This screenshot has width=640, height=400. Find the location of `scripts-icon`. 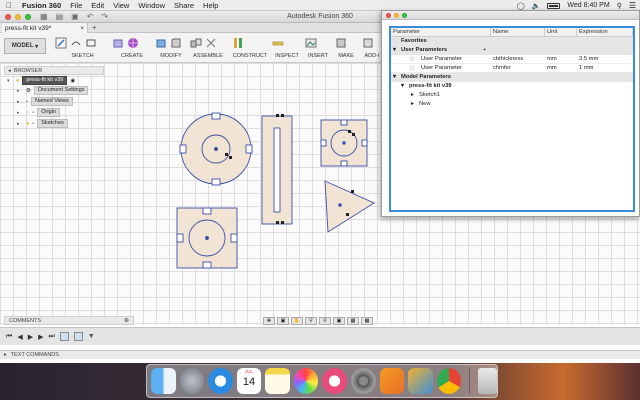

scripts-icon is located at coordinates (368, 43).